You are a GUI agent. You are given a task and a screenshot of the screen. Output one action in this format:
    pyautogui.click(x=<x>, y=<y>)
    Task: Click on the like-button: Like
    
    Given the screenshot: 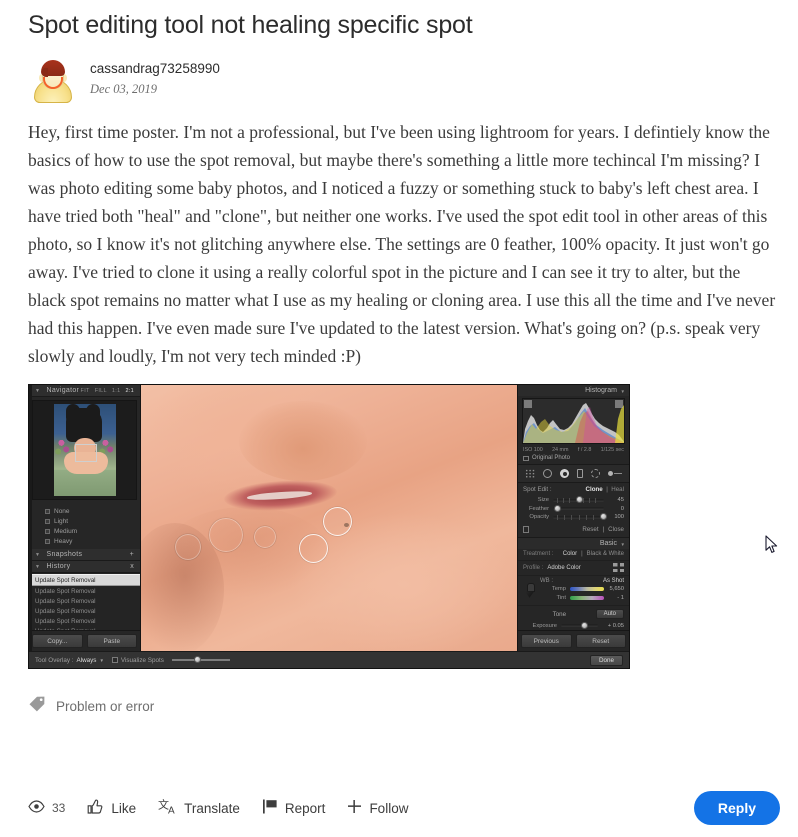 What is the action you would take?
    pyautogui.click(x=111, y=808)
    